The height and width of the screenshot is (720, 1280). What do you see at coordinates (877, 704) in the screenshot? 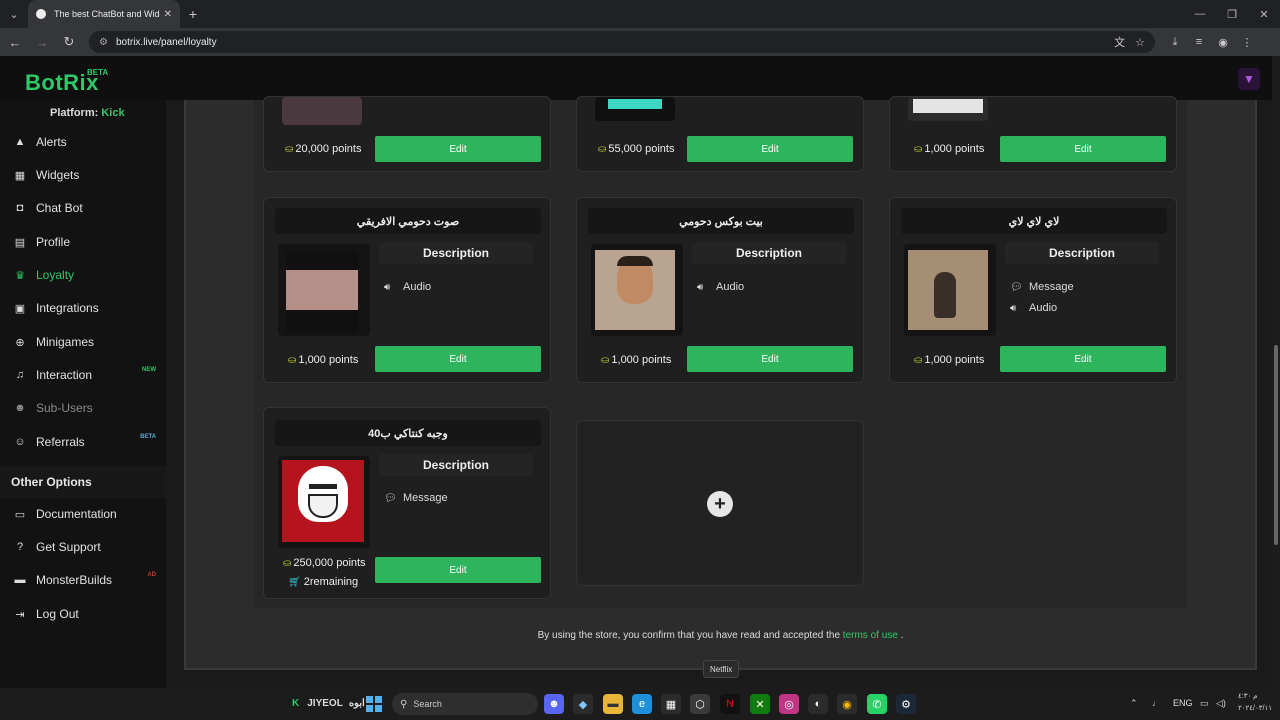
I see `whatsapp-icon: ✆` at bounding box center [877, 704].